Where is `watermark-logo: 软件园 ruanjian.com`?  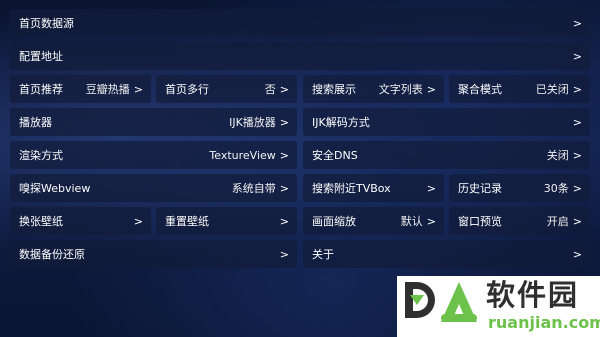
watermark-logo: 软件园 ruanjian.com is located at coordinates (498, 306).